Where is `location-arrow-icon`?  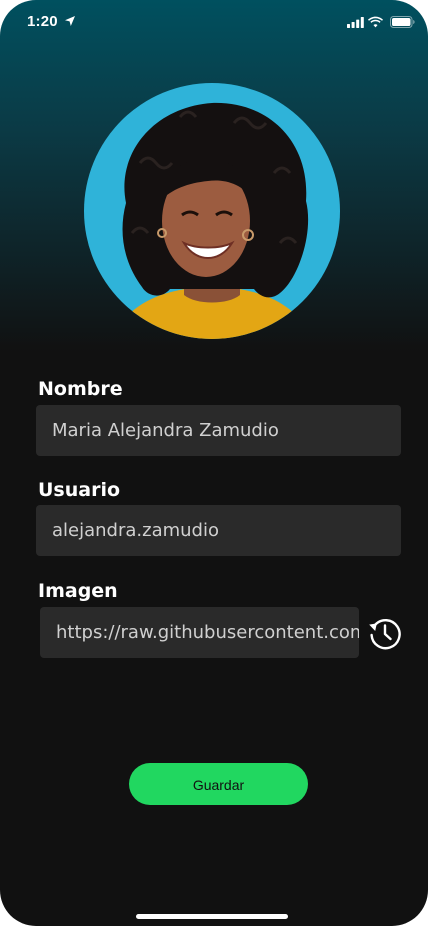
location-arrow-icon is located at coordinates (70, 21).